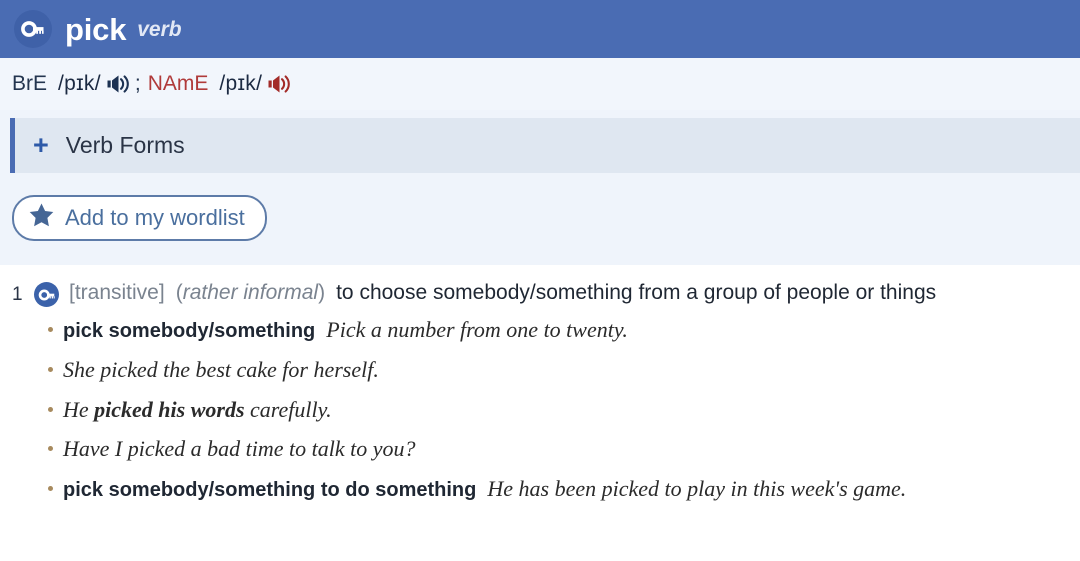 This screenshot has height=561, width=1080. Describe the element at coordinates (41, 217) in the screenshot. I see `star-icon` at that location.